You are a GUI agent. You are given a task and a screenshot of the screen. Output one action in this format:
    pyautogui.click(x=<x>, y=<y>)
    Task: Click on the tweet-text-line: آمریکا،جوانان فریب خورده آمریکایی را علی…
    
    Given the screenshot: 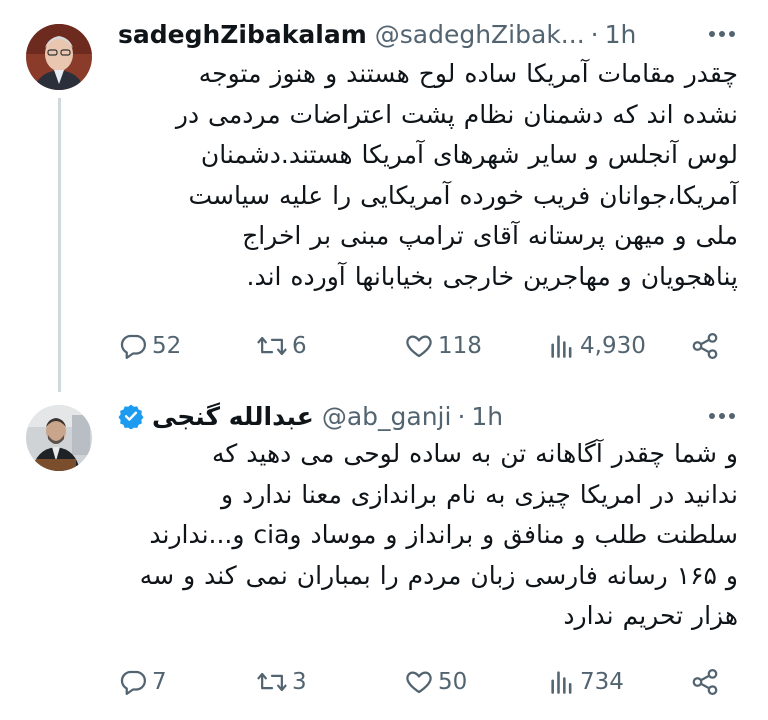 What is the action you would take?
    pyautogui.click(x=463, y=195)
    